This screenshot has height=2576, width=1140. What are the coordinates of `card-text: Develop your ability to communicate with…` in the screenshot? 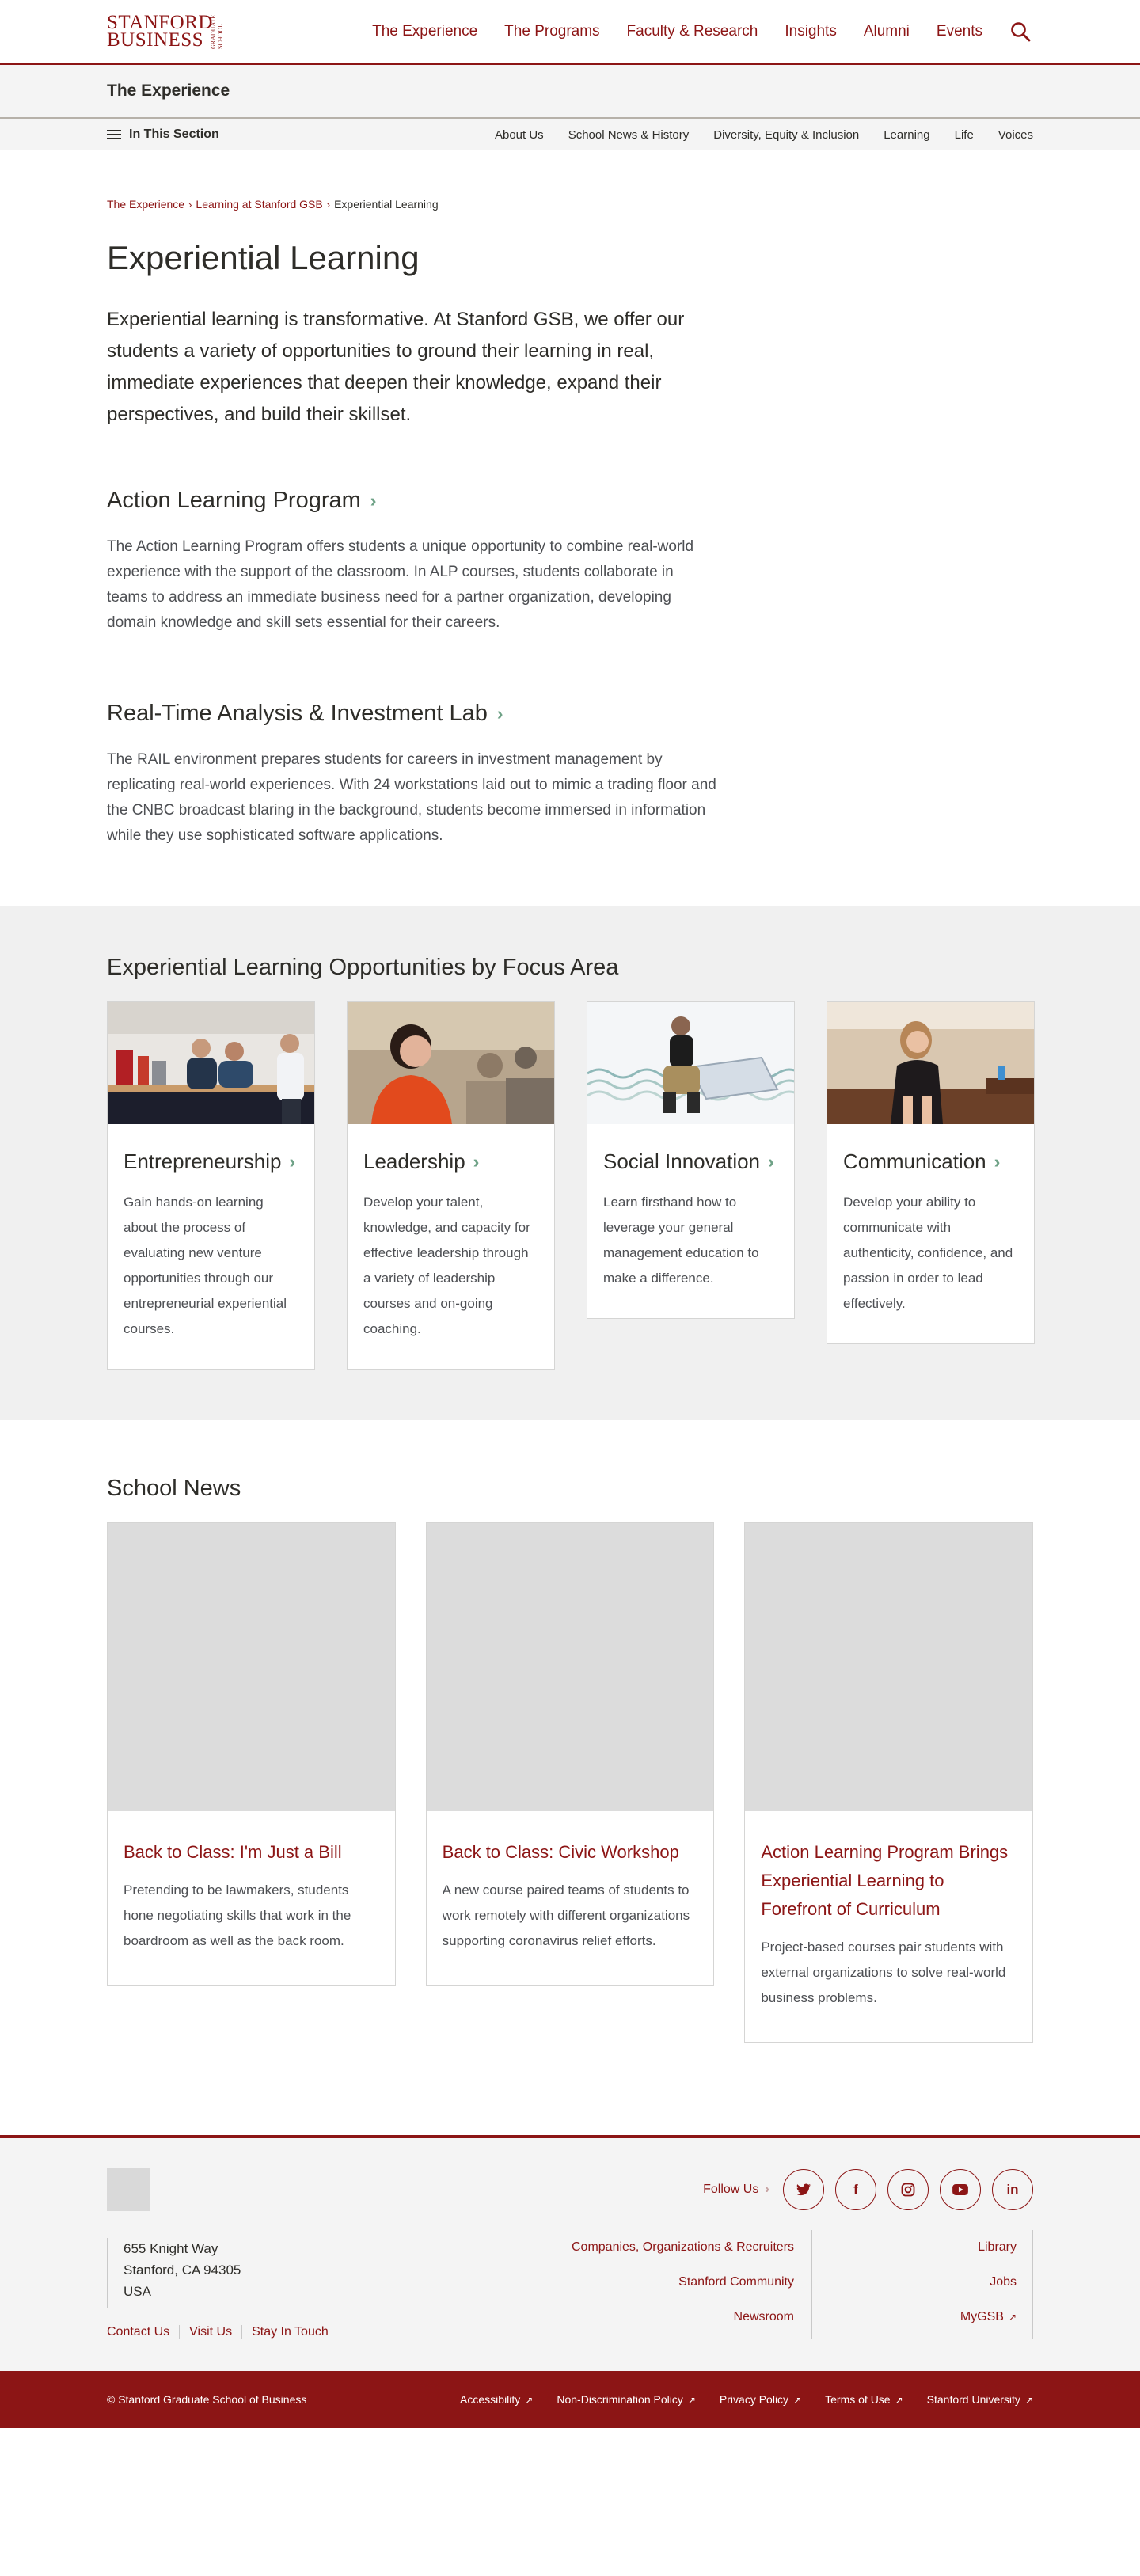 It's located at (928, 1253).